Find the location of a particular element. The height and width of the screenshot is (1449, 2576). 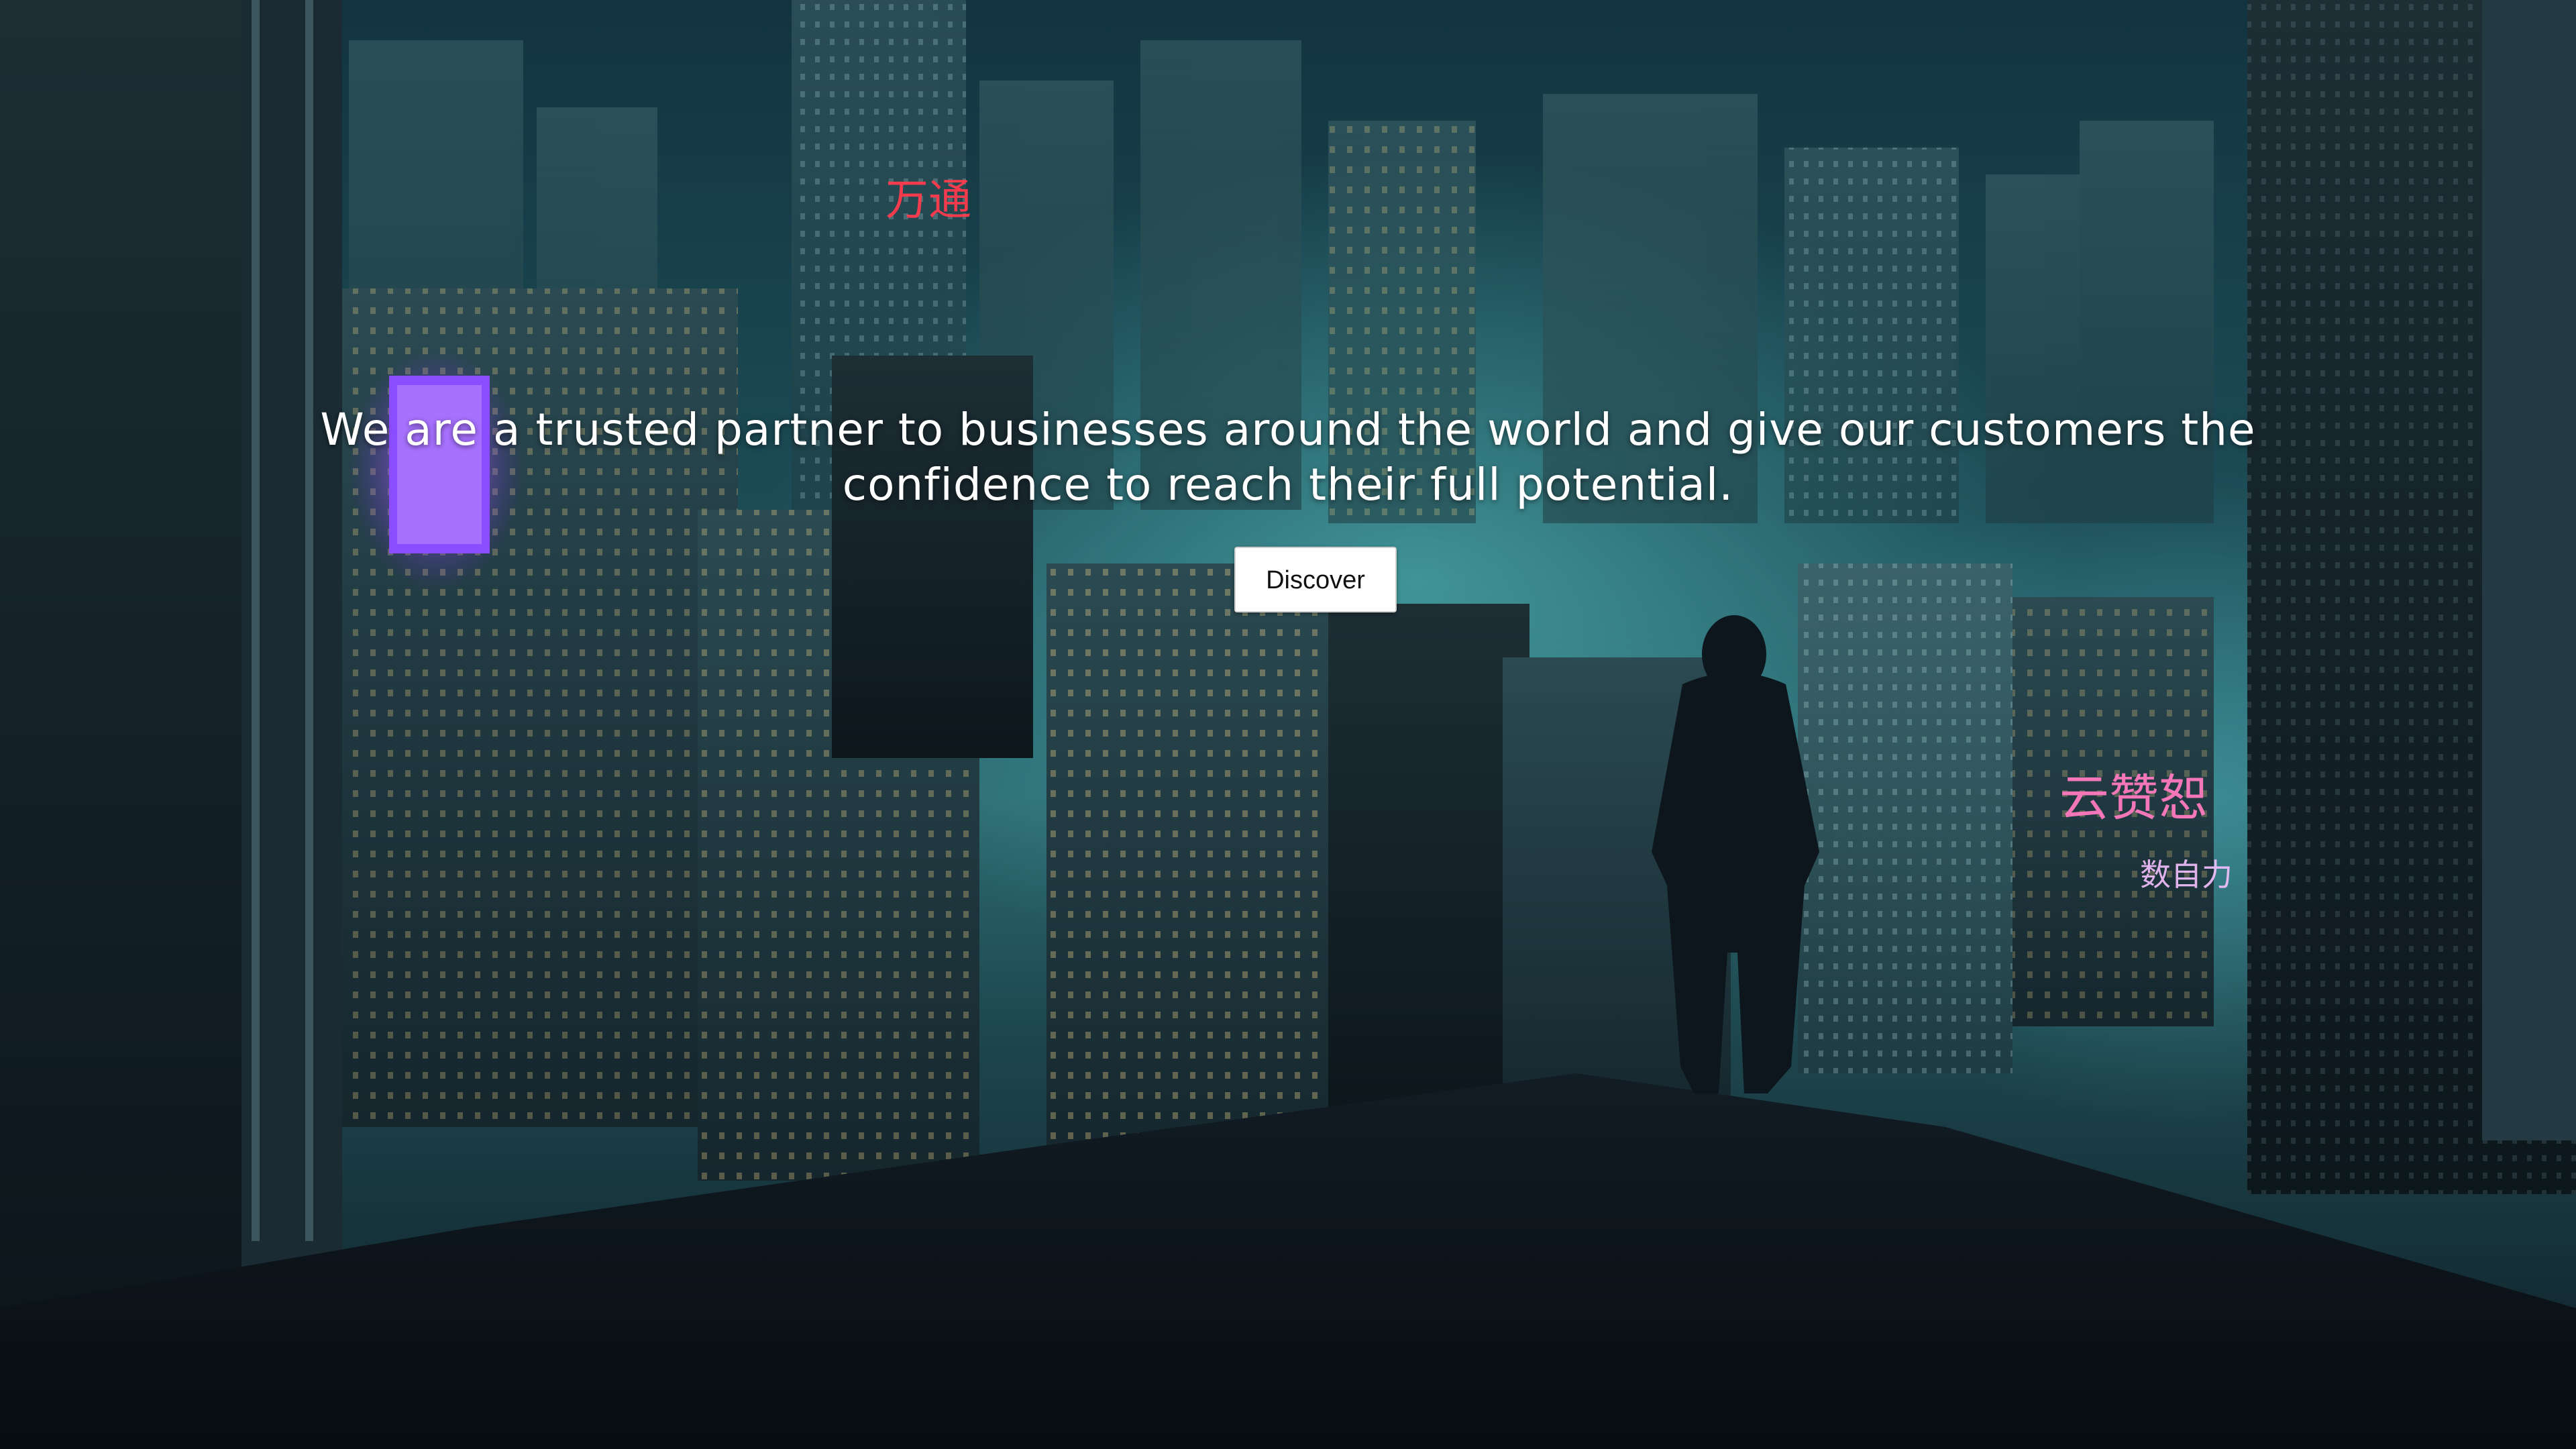

svg-text: 云赞恕 is located at coordinates (2133, 798).